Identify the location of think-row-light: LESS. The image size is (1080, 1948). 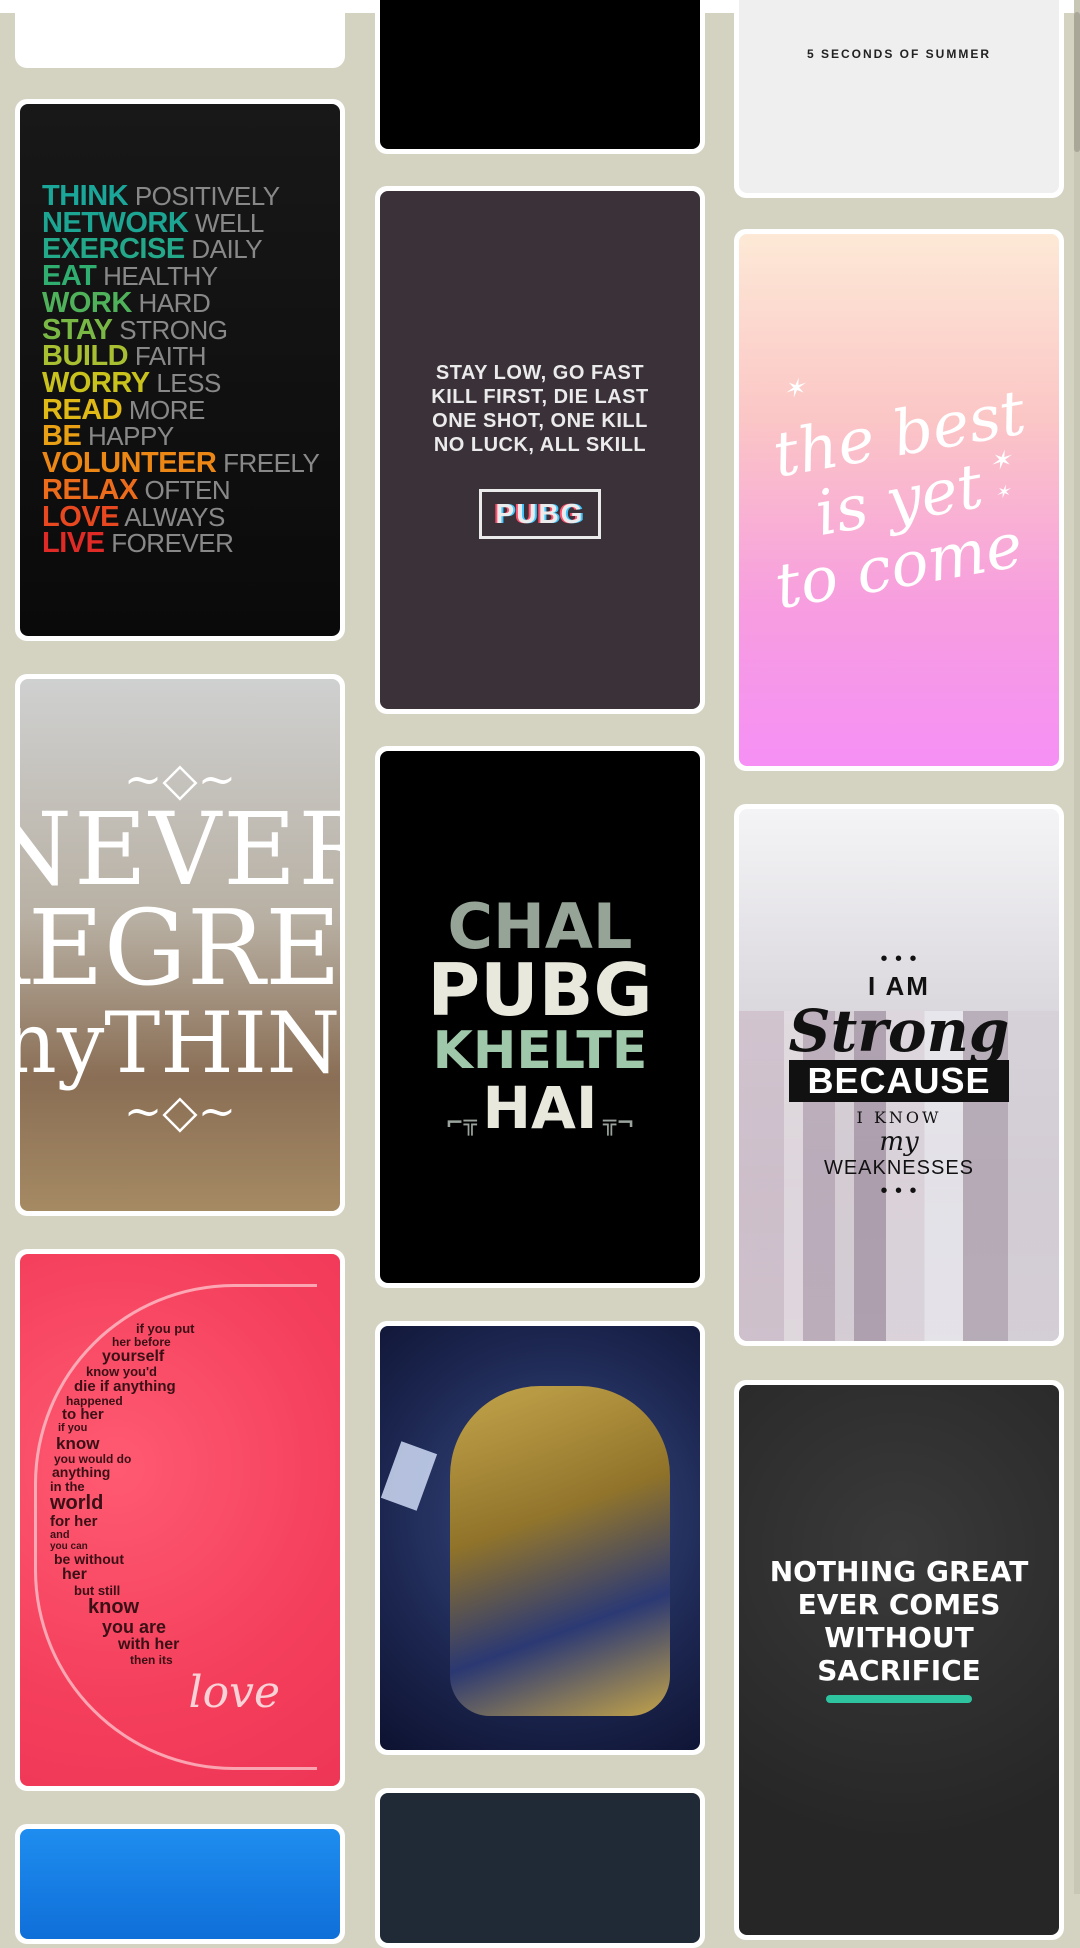
(185, 383).